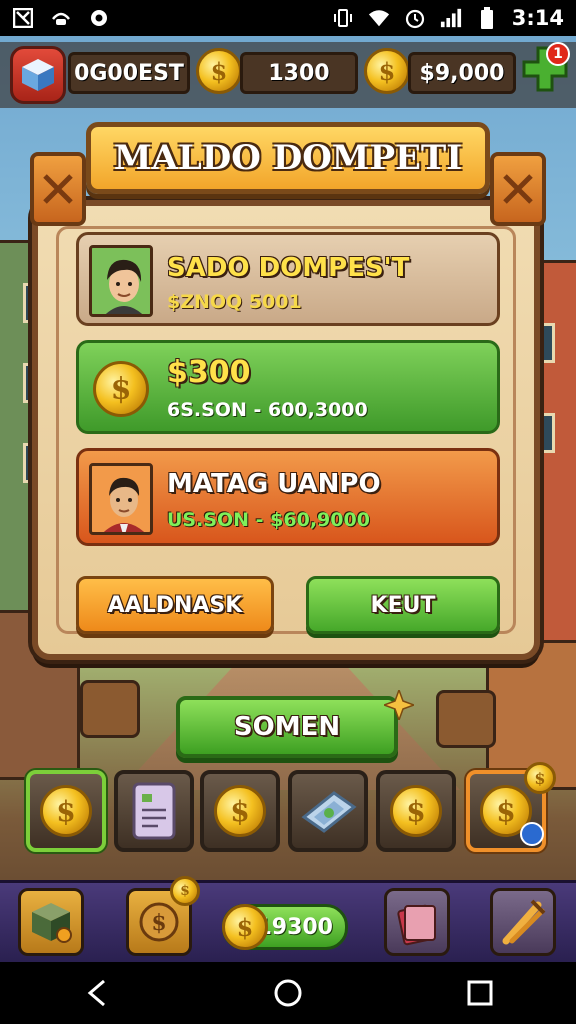 The height and width of the screenshot is (1024, 576). I want to click on list-item: $ $300 6S.SON - 600,3000, so click(288, 387).